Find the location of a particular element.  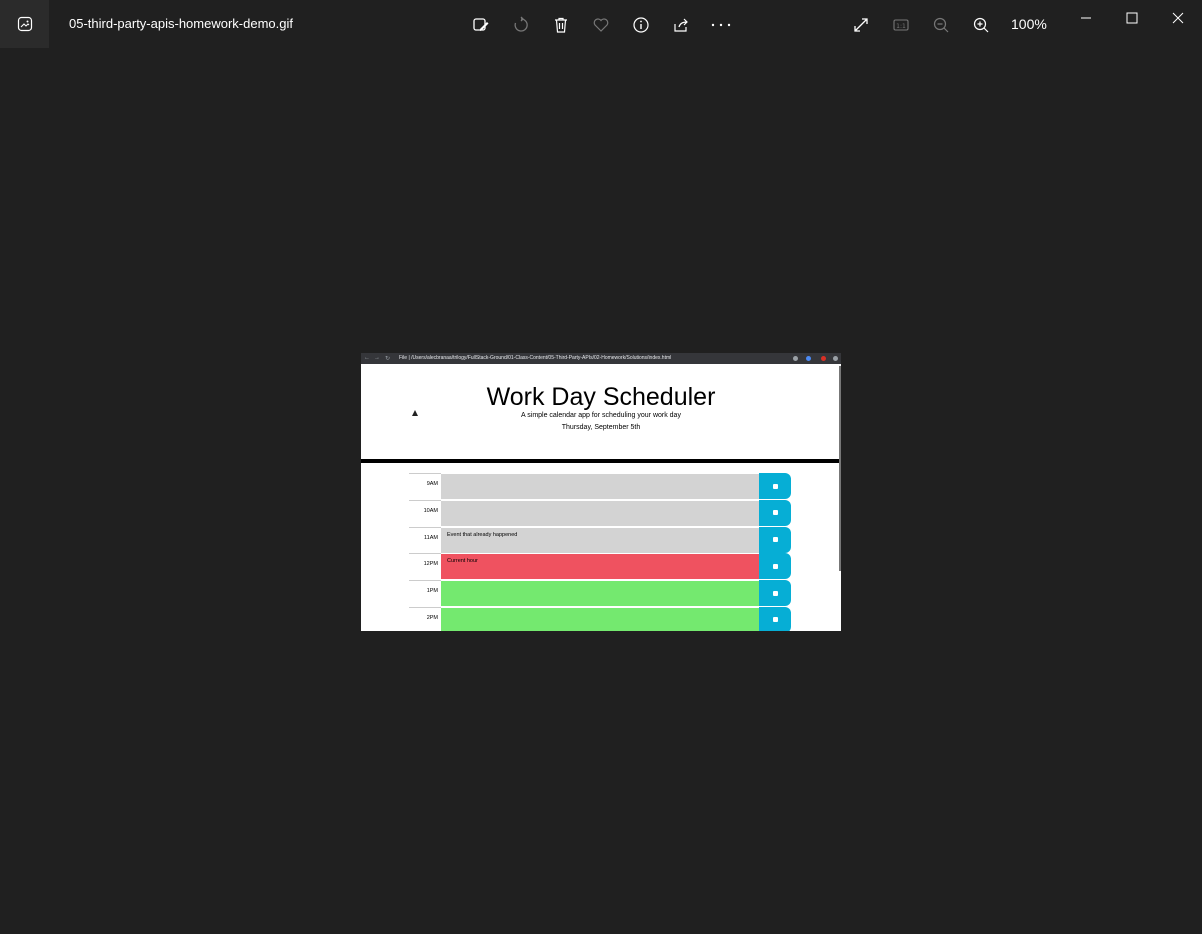

info-icon is located at coordinates (641, 25).